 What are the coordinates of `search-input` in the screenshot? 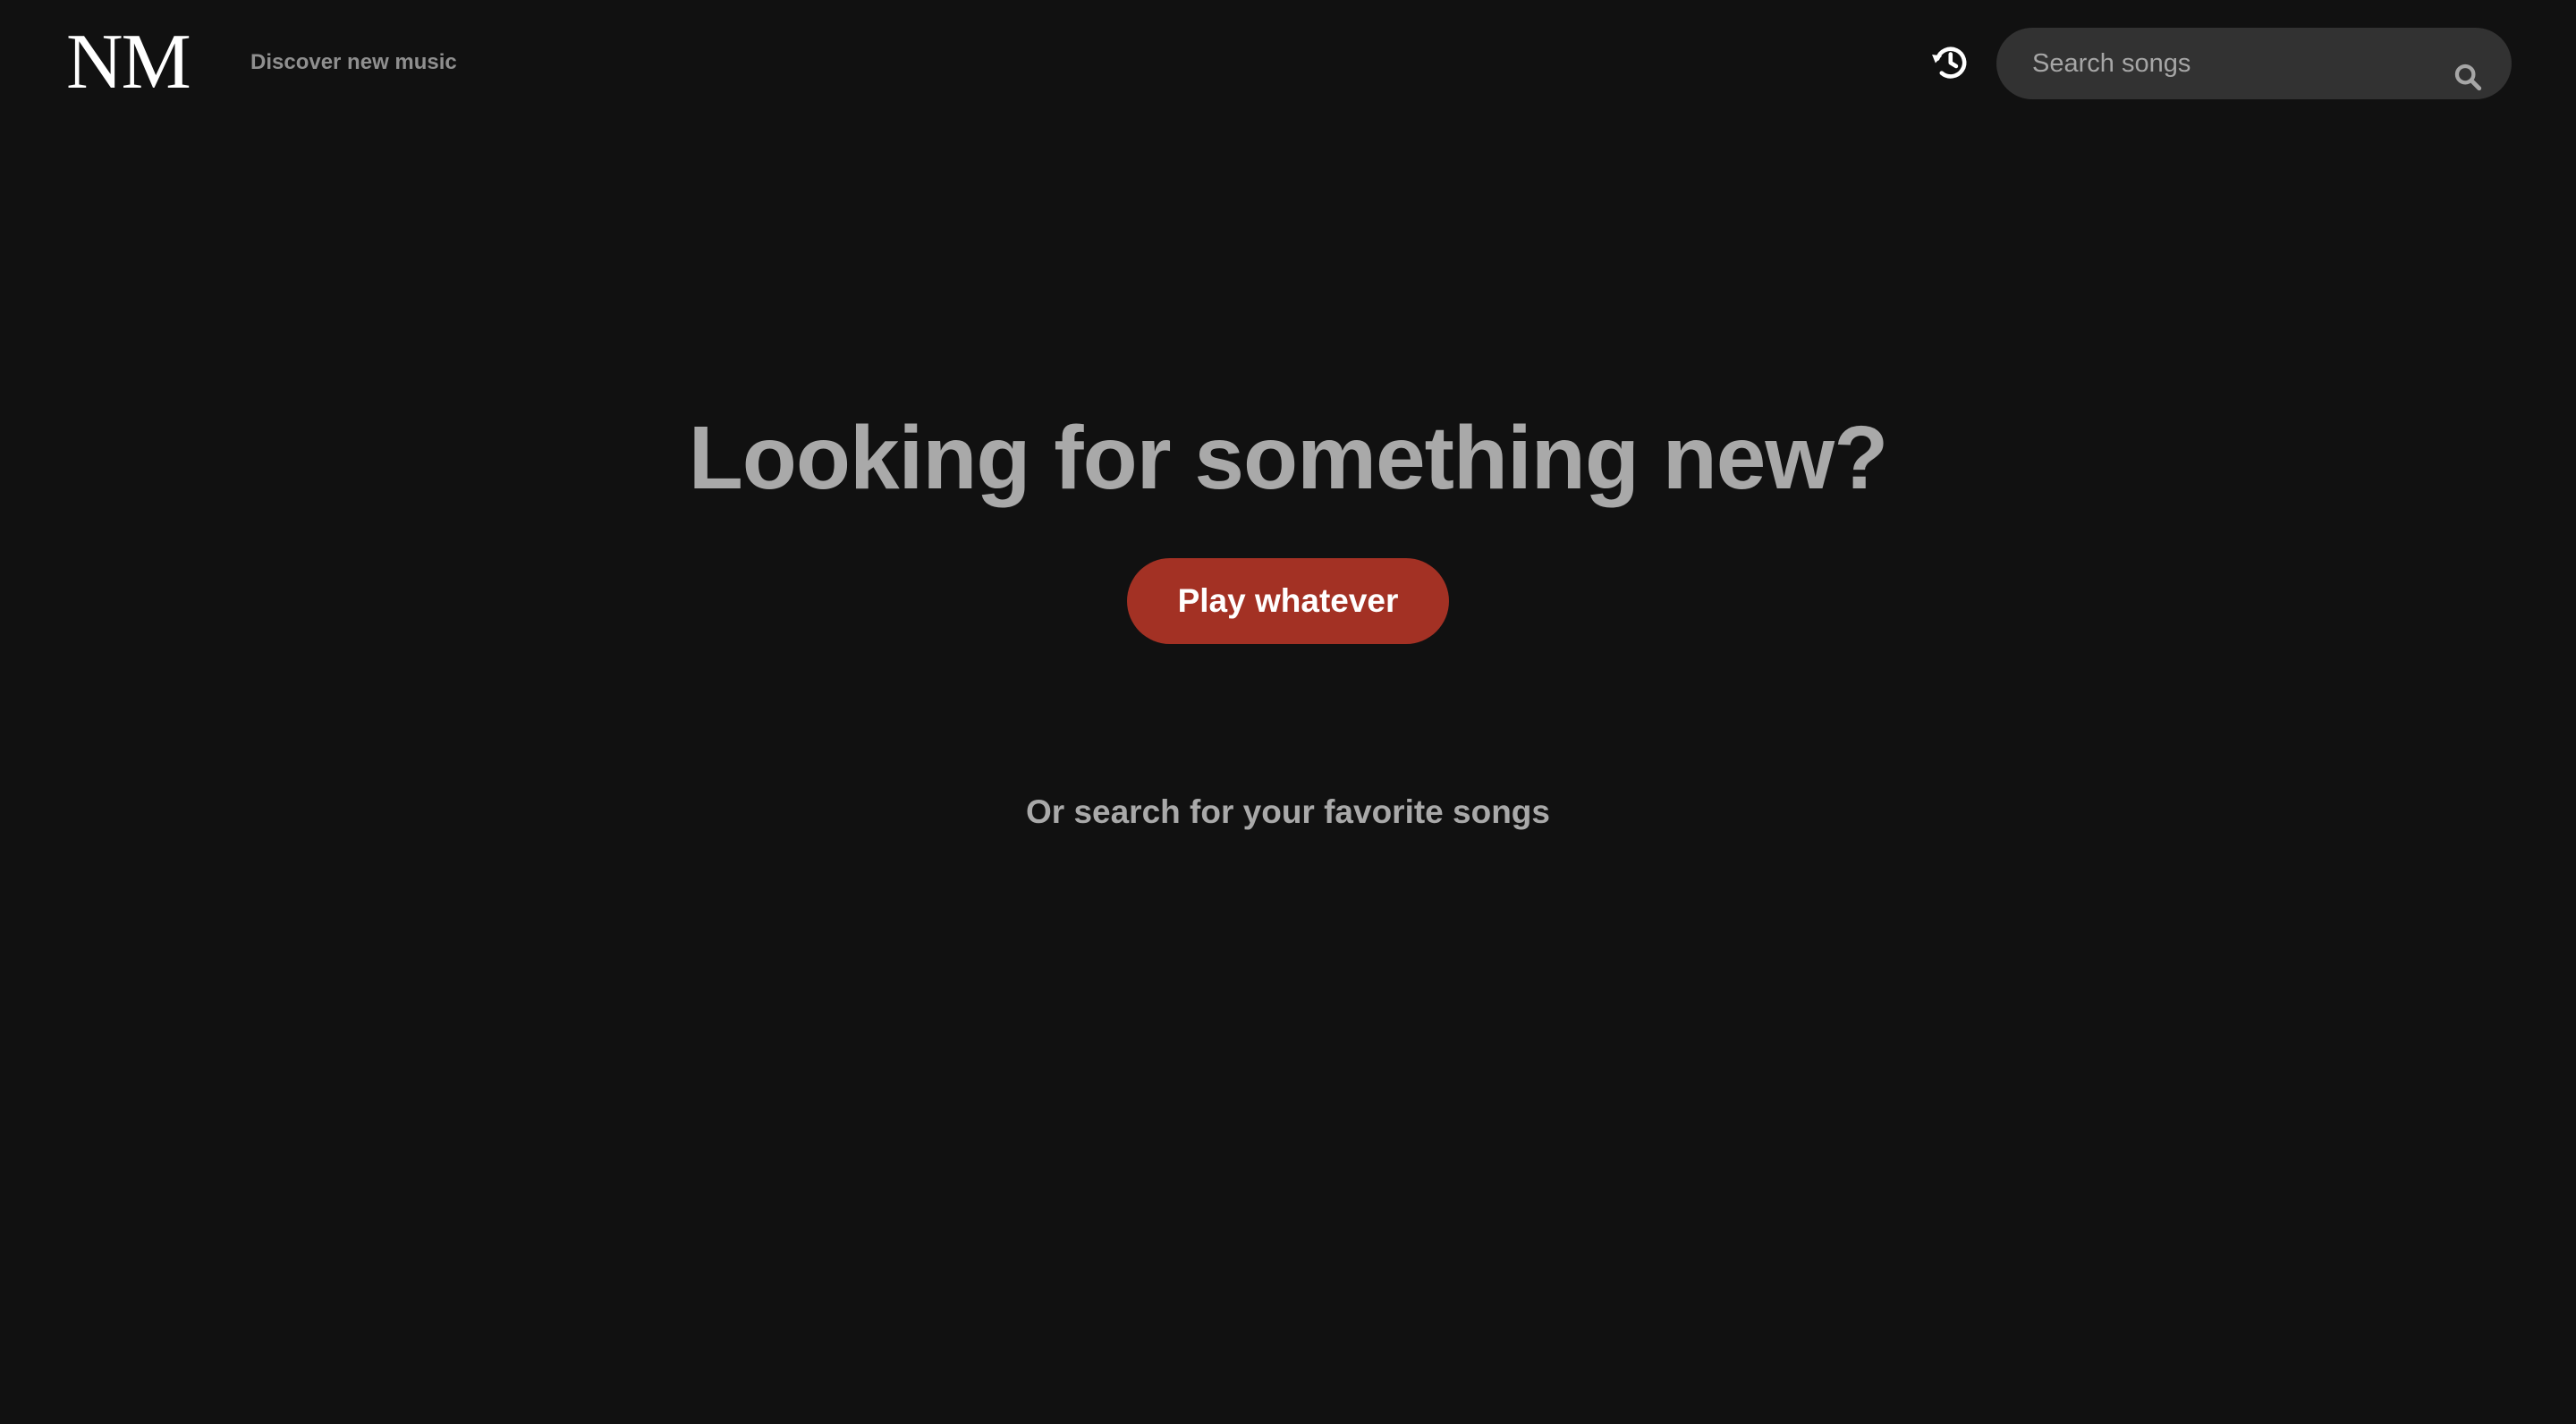 It's located at (2229, 63).